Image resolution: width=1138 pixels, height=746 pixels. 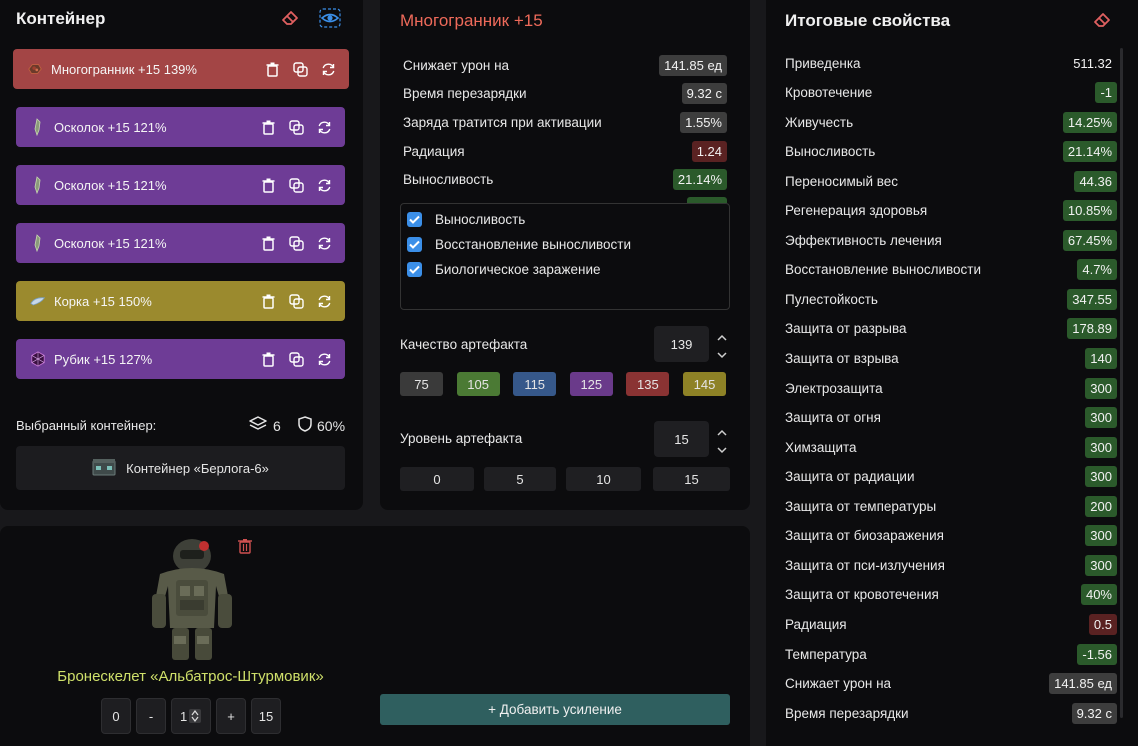 What do you see at coordinates (116, 716) in the screenshot?
I see `level-min-button: 0` at bounding box center [116, 716].